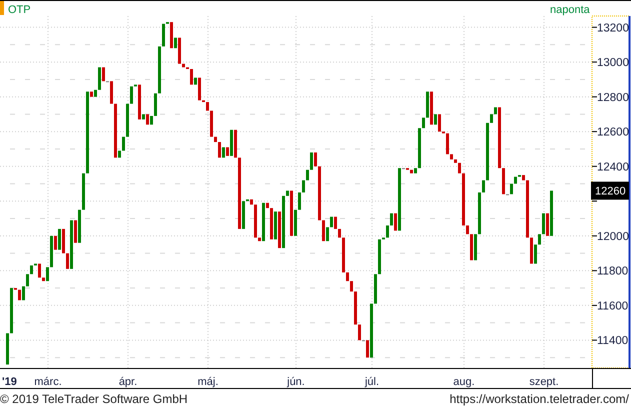  What do you see at coordinates (613, 98) in the screenshot?
I see `price-tick-label: 12800` at bounding box center [613, 98].